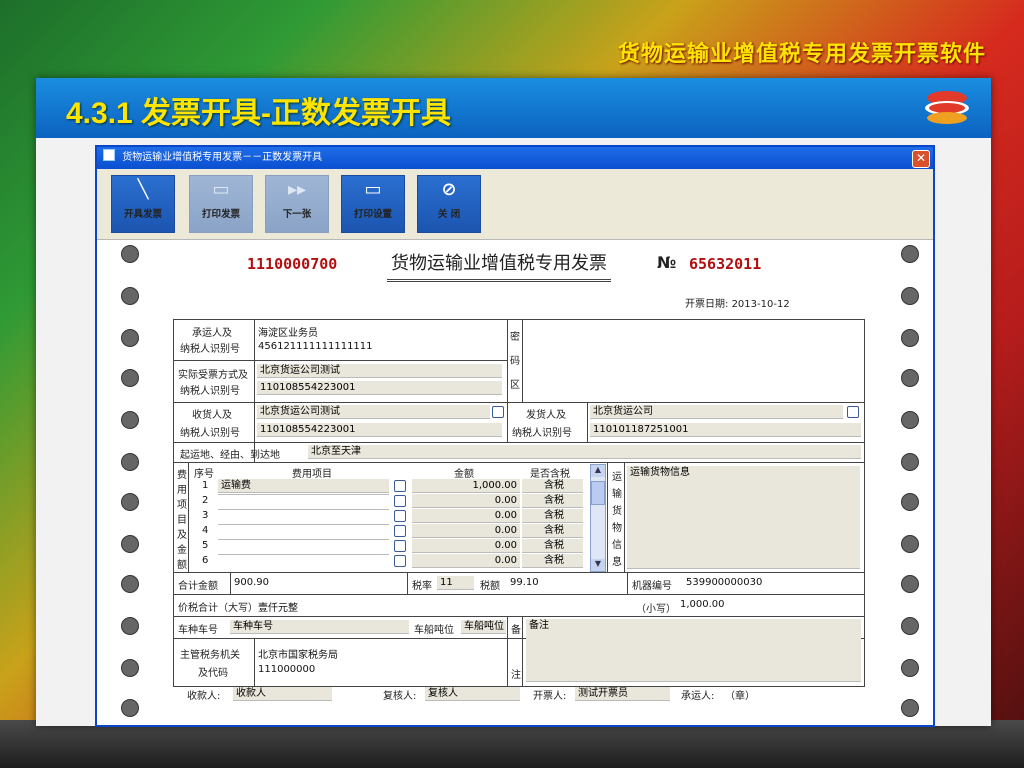 The width and height of the screenshot is (1024, 768). Describe the element at coordinates (464, 474) in the screenshot. I see `col-amount: 金额` at that location.